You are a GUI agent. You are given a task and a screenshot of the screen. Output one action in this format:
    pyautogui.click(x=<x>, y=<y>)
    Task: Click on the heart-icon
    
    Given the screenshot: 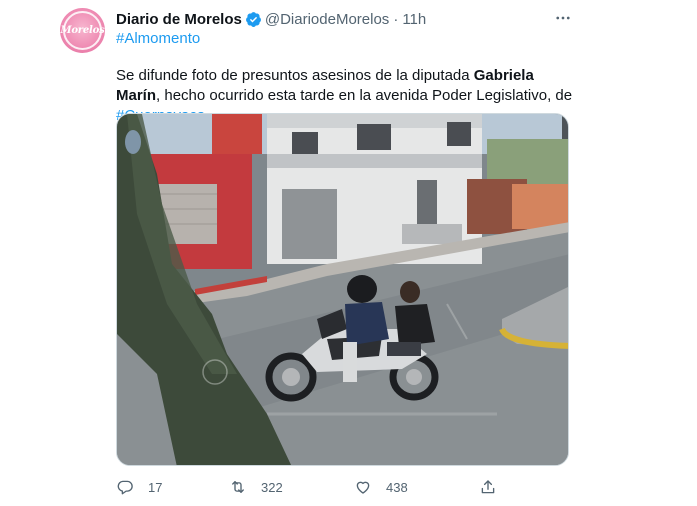 What is the action you would take?
    pyautogui.click(x=363, y=487)
    